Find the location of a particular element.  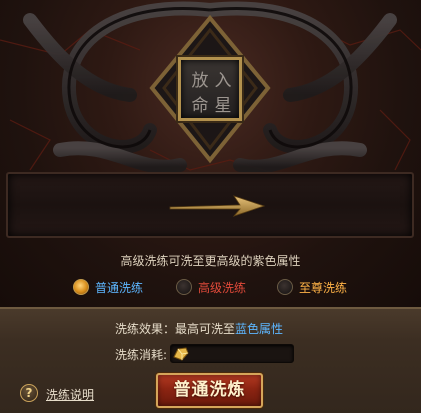

gem-slot: 放 入 命 星 is located at coordinates (210, 89).